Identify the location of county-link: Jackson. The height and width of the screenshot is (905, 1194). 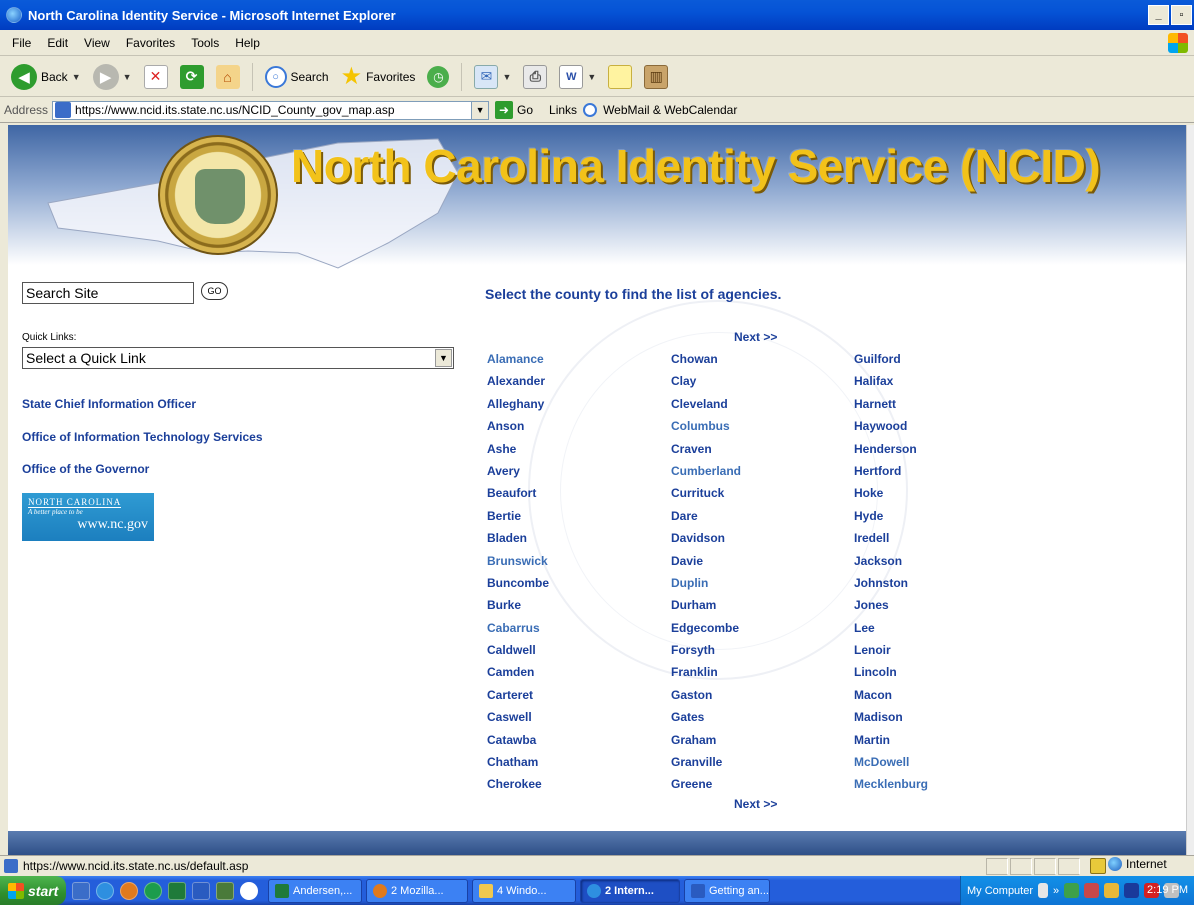
(891, 565).